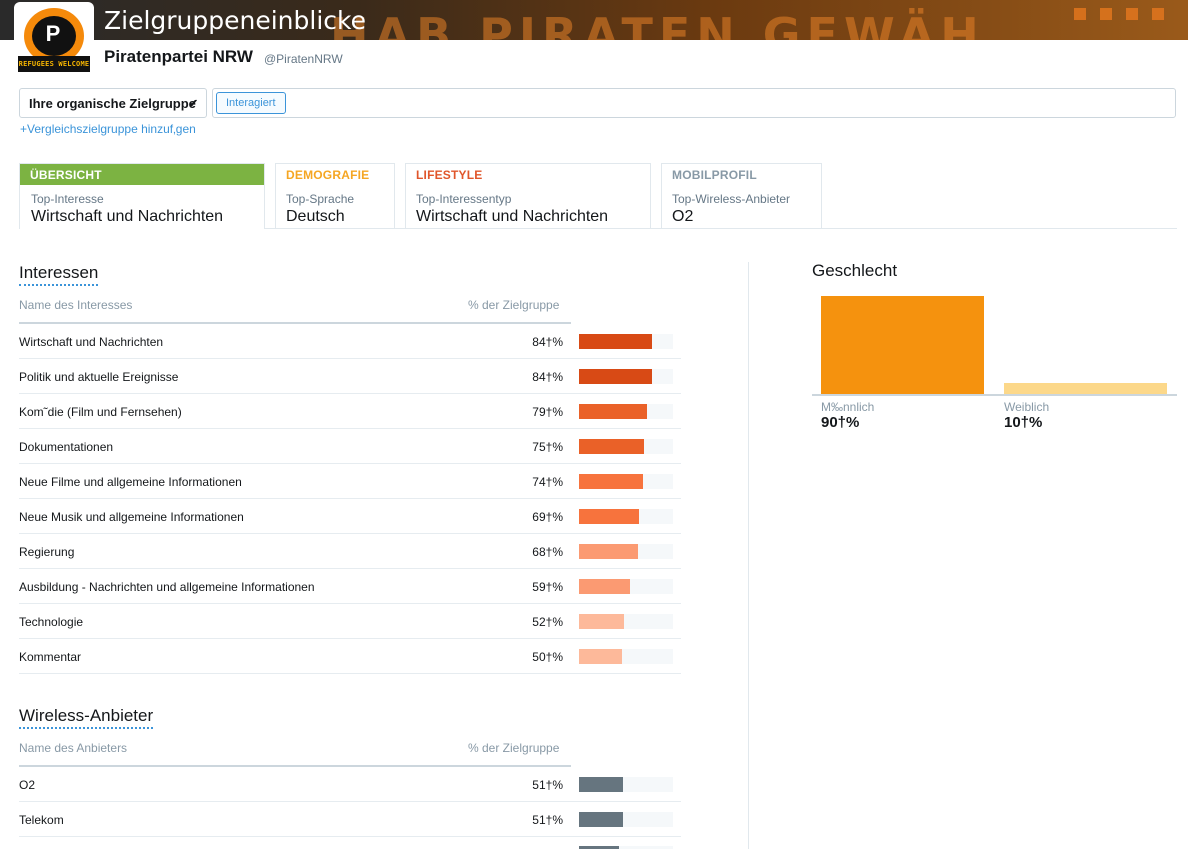 The height and width of the screenshot is (849, 1188). I want to click on filter-field: Interagiert, so click(694, 103).